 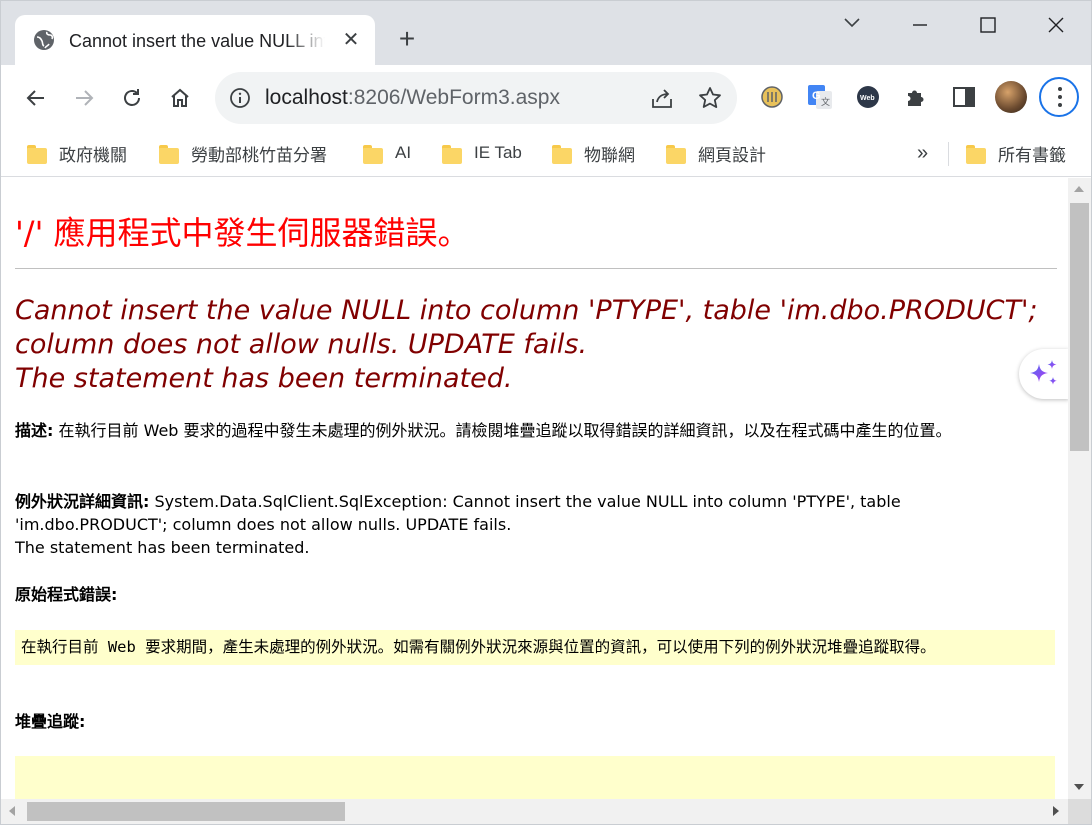 I want to click on scroll-down-icon, so click(x=1079, y=787).